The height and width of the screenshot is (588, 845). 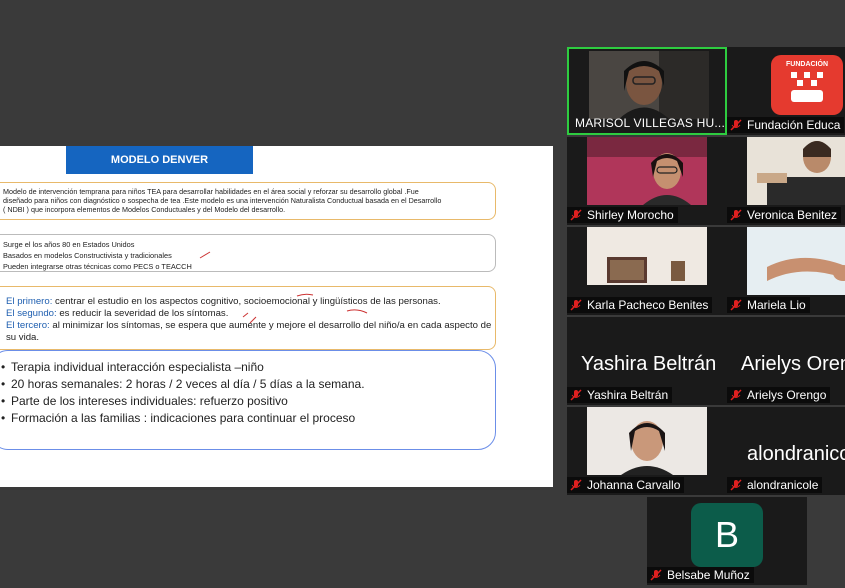 What do you see at coordinates (784, 215) in the screenshot?
I see `participant-name: Veronica Benitez` at bounding box center [784, 215].